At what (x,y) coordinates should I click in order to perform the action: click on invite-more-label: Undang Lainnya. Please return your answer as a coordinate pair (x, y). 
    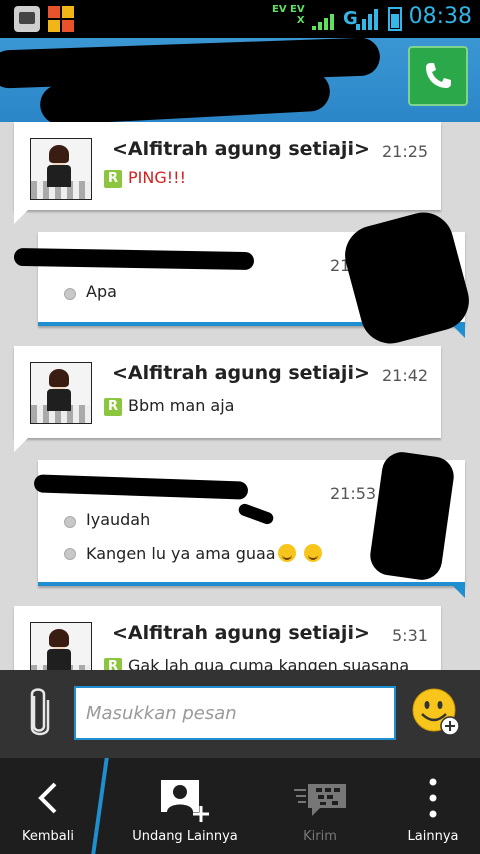
    Looking at the image, I should click on (185, 836).